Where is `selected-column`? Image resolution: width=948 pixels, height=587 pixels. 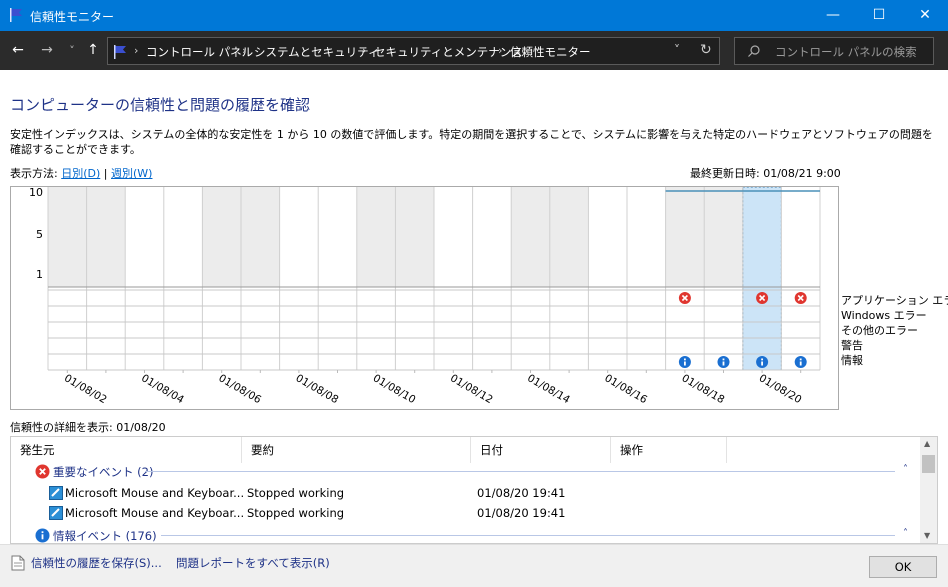
selected-column is located at coordinates (762, 278).